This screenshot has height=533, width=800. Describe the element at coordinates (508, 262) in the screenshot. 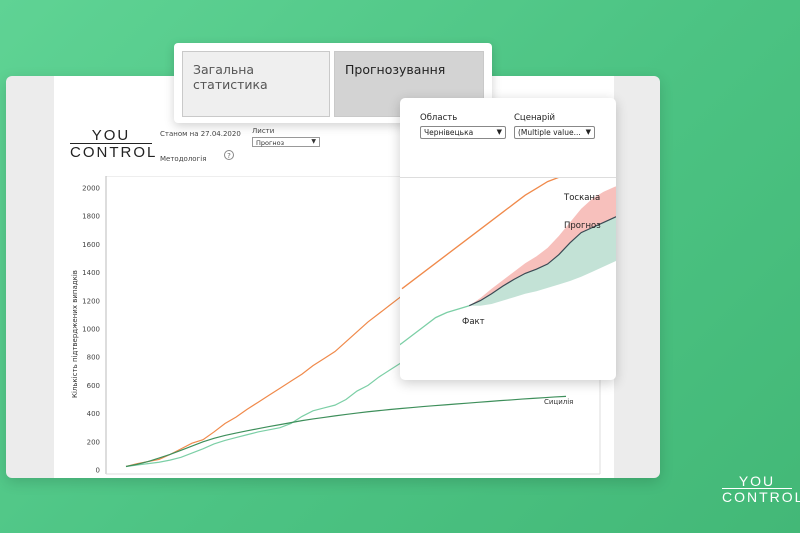

I see `forecast-chart: Тоскана Прогноз Факт` at that location.